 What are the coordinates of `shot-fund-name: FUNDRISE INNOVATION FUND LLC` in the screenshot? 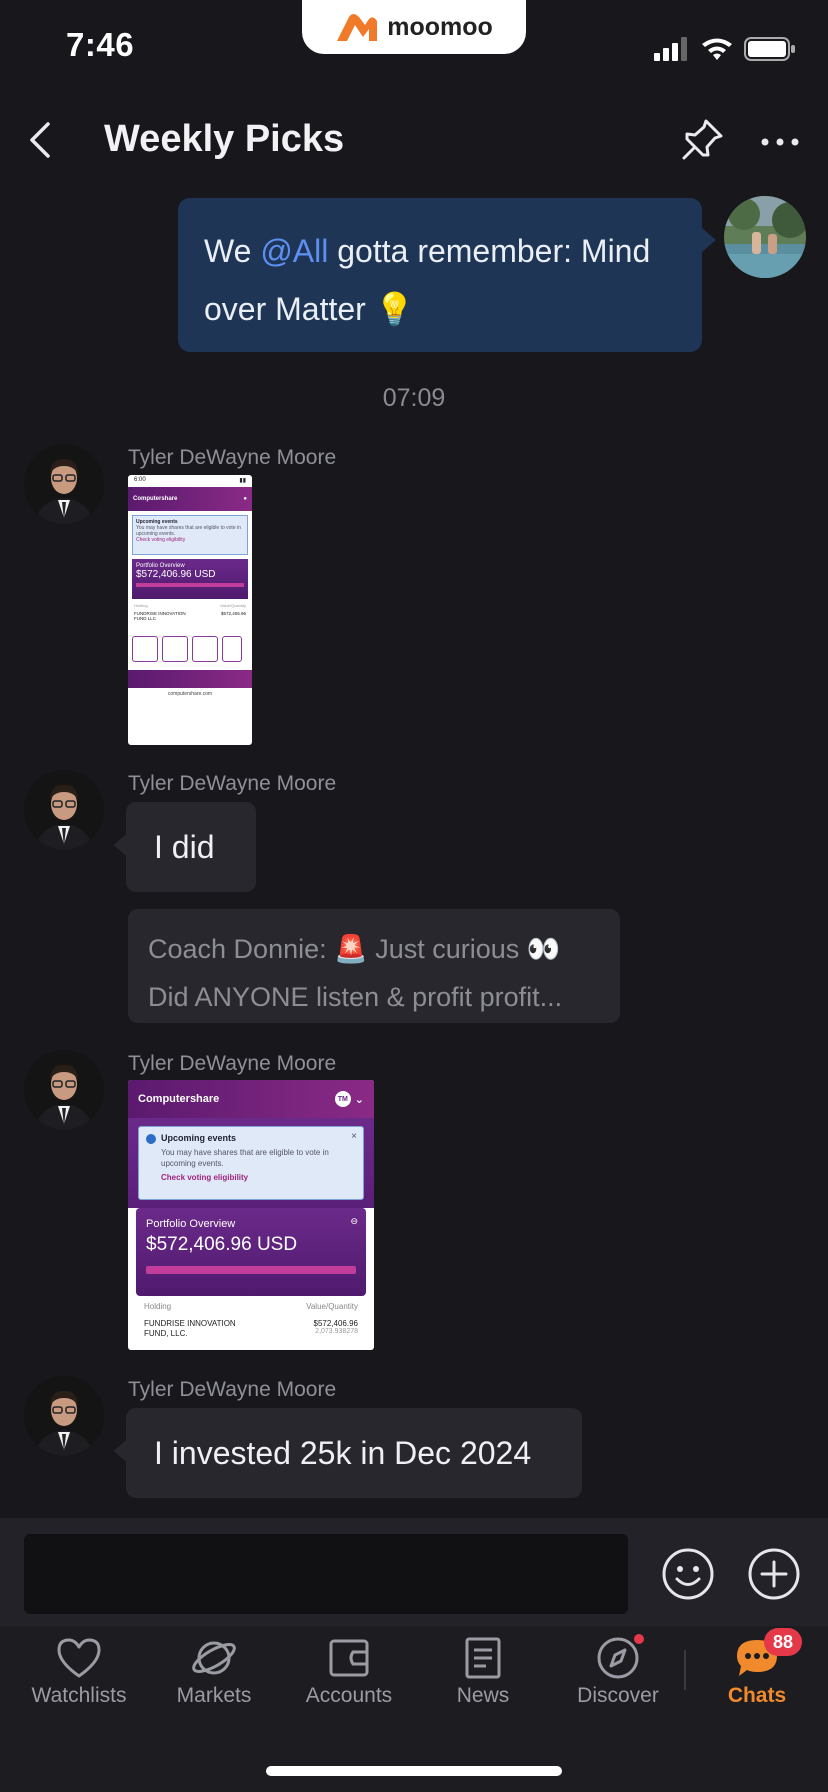 It's located at (160, 616).